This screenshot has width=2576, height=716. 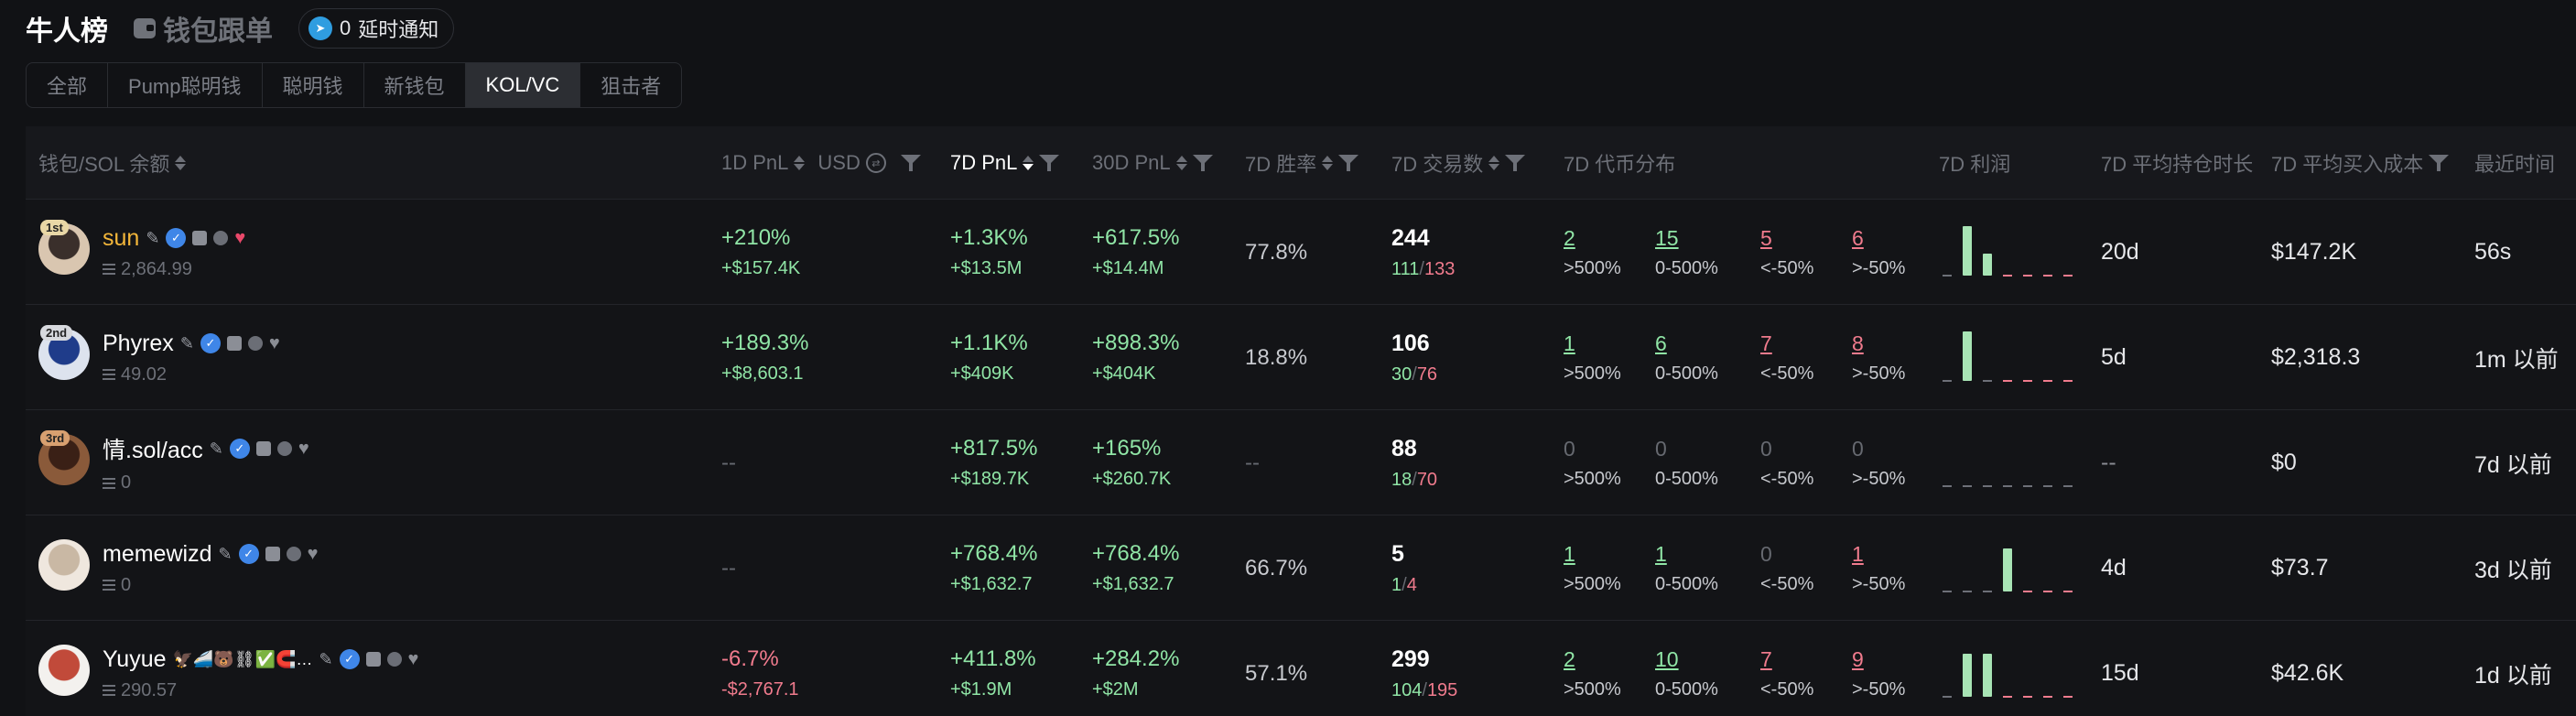 I want to click on dist-range-label: >-50%, so click(x=1879, y=267).